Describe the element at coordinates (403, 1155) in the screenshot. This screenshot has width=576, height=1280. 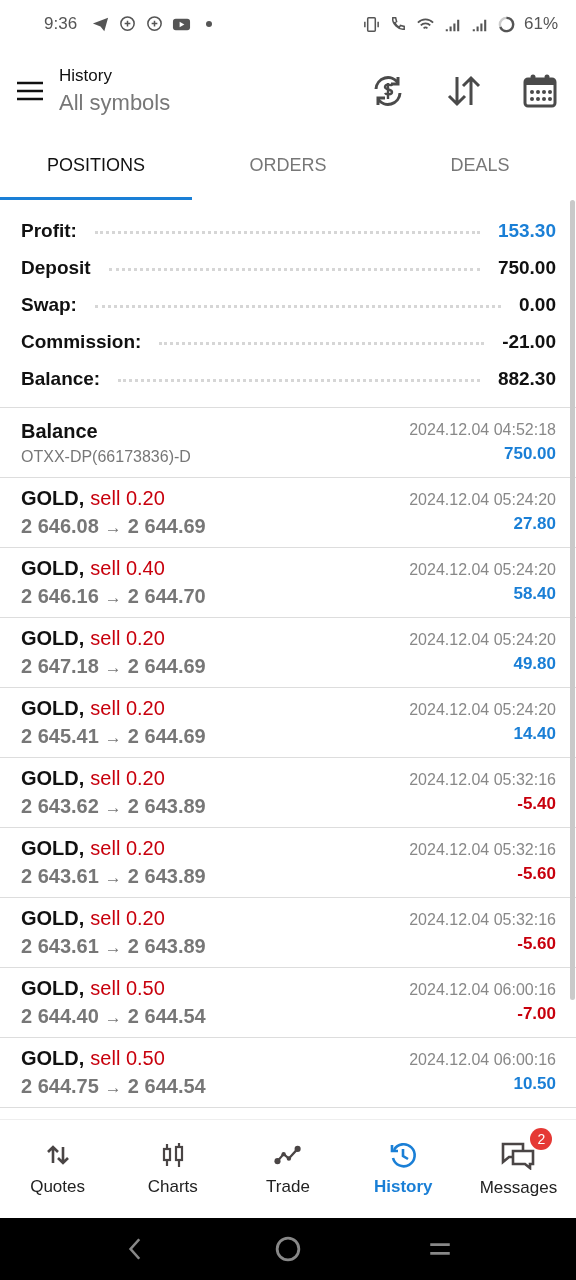
I see `history-clock-icon` at that location.